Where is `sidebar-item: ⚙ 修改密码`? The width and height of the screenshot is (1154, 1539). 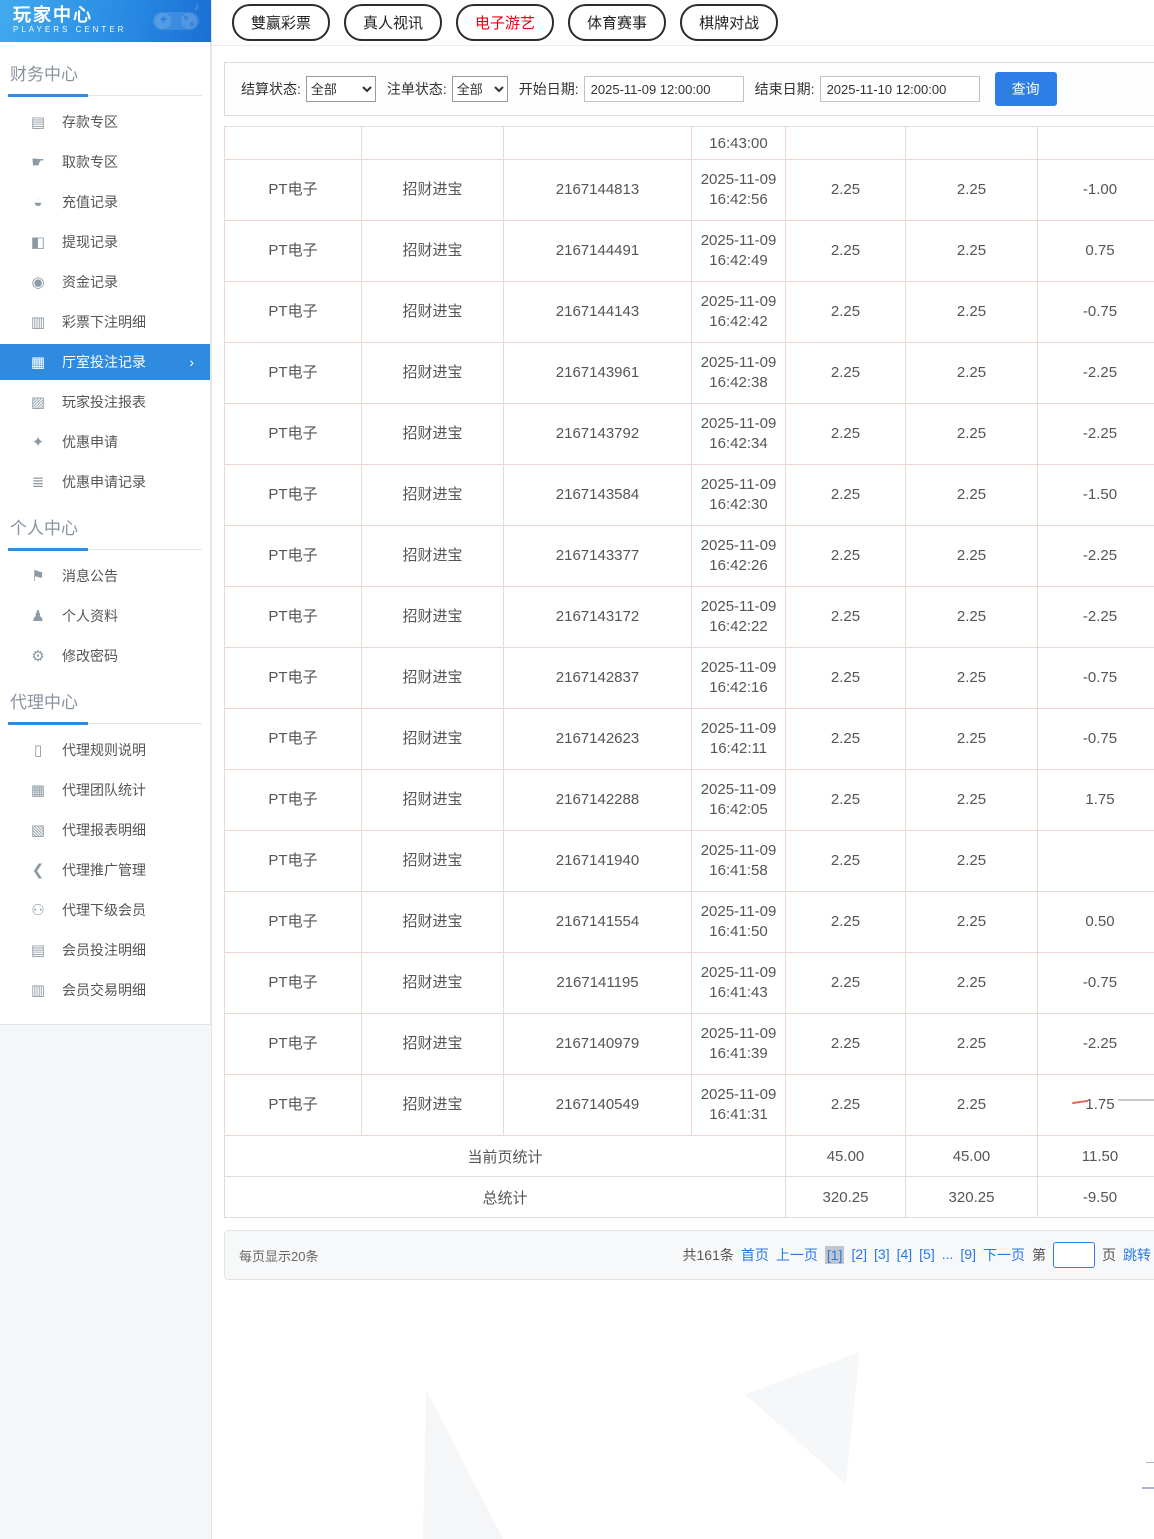 sidebar-item: ⚙ 修改密码 is located at coordinates (105, 656).